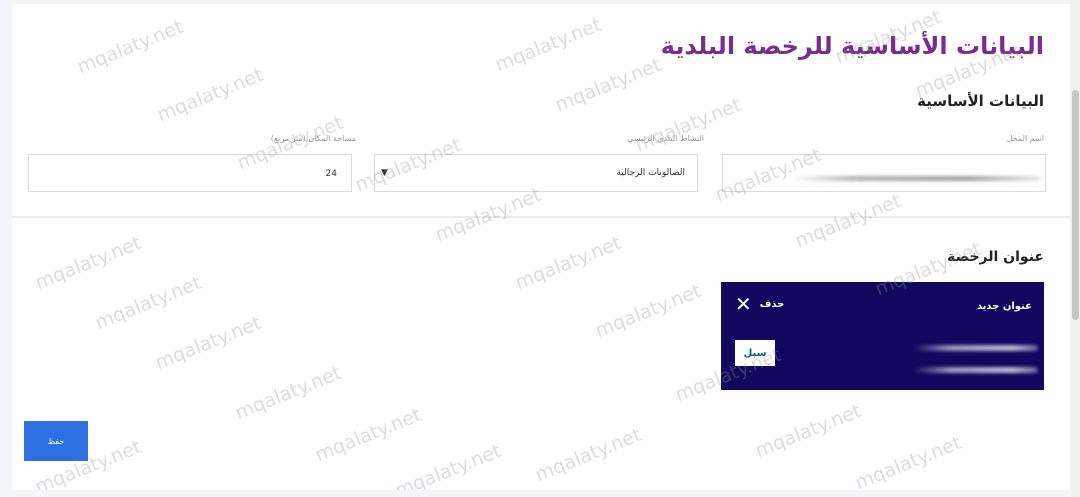  What do you see at coordinates (1075, 205) in the screenshot?
I see `scrollbar-thumb` at bounding box center [1075, 205].